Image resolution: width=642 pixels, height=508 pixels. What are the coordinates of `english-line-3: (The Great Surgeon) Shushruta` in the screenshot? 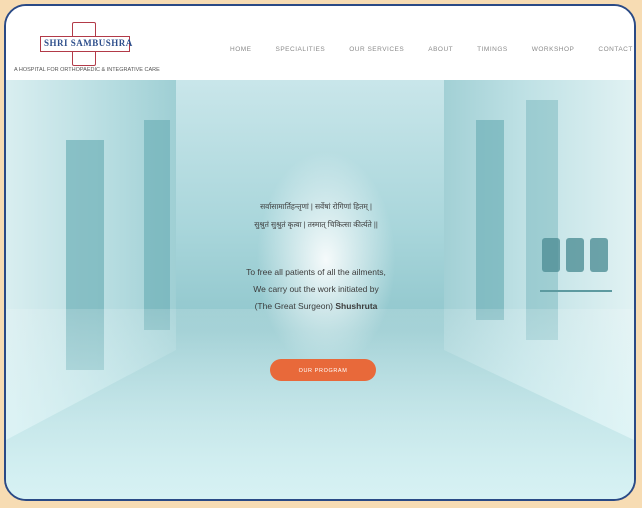 It's located at (316, 306).